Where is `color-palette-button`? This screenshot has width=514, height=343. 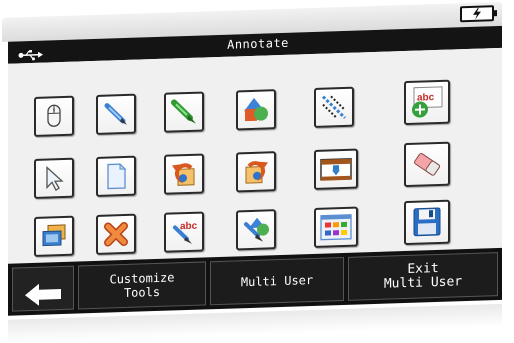 color-palette-button is located at coordinates (336, 227).